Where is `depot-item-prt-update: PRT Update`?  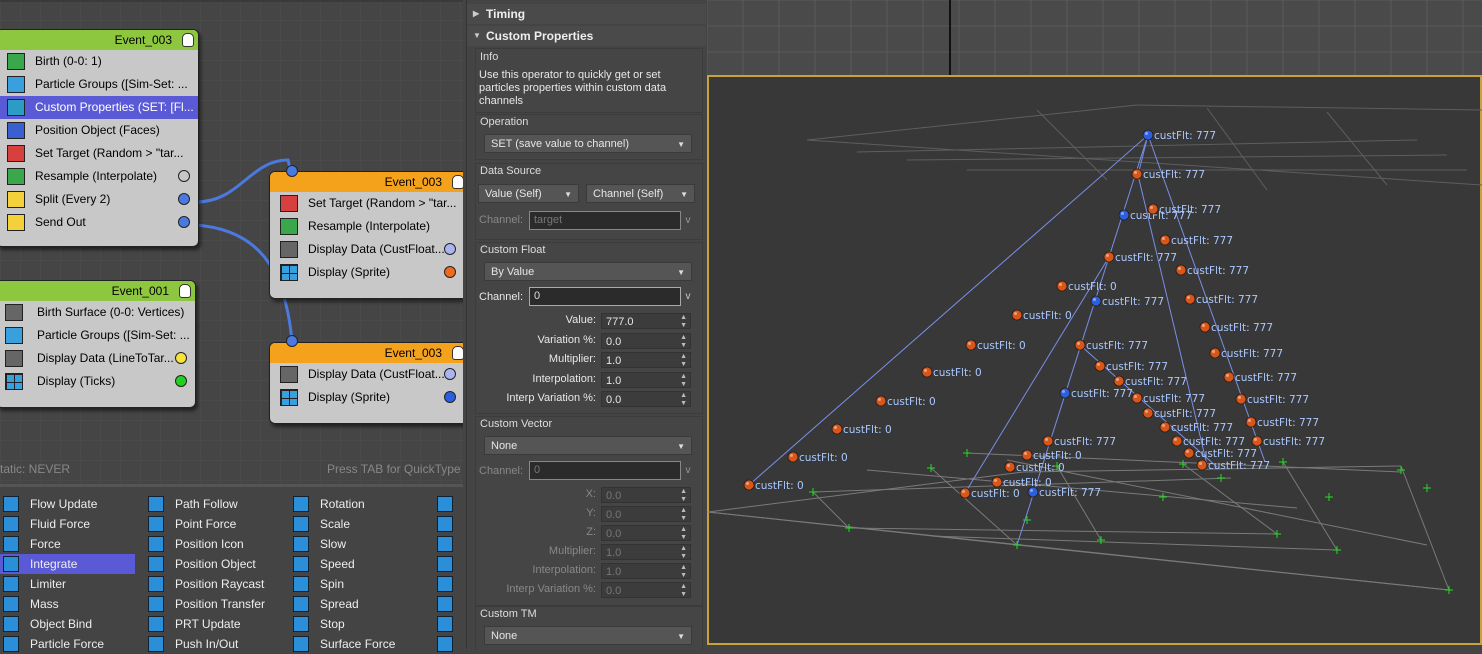 depot-item-prt-update: PRT Update is located at coordinates (215, 624).